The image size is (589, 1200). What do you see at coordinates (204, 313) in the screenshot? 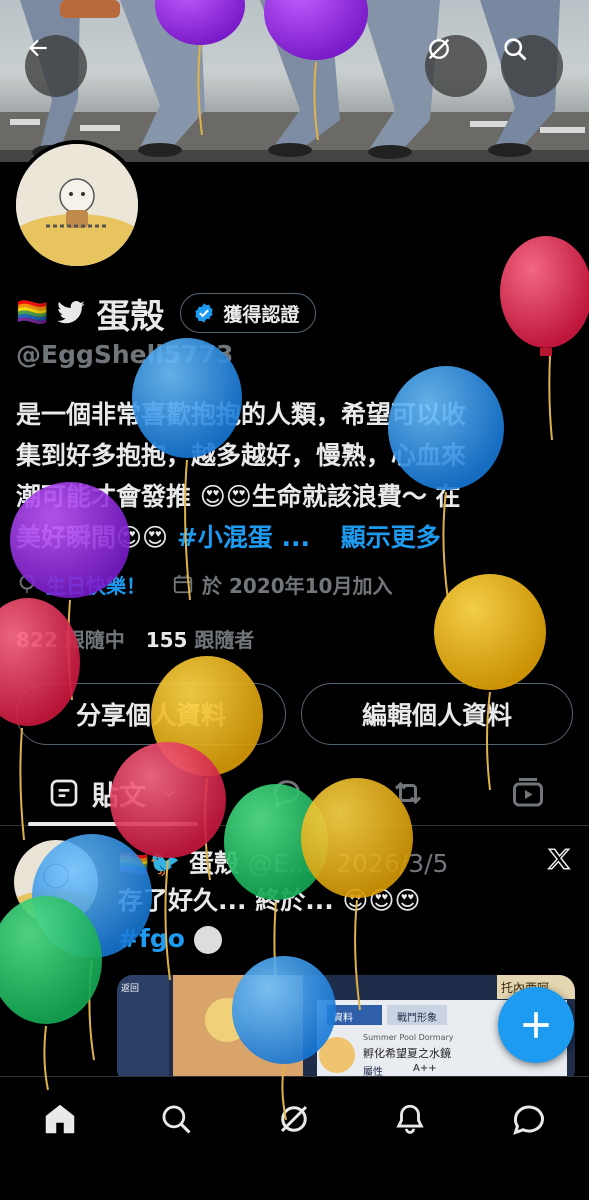
I see `verified-badge-icon` at bounding box center [204, 313].